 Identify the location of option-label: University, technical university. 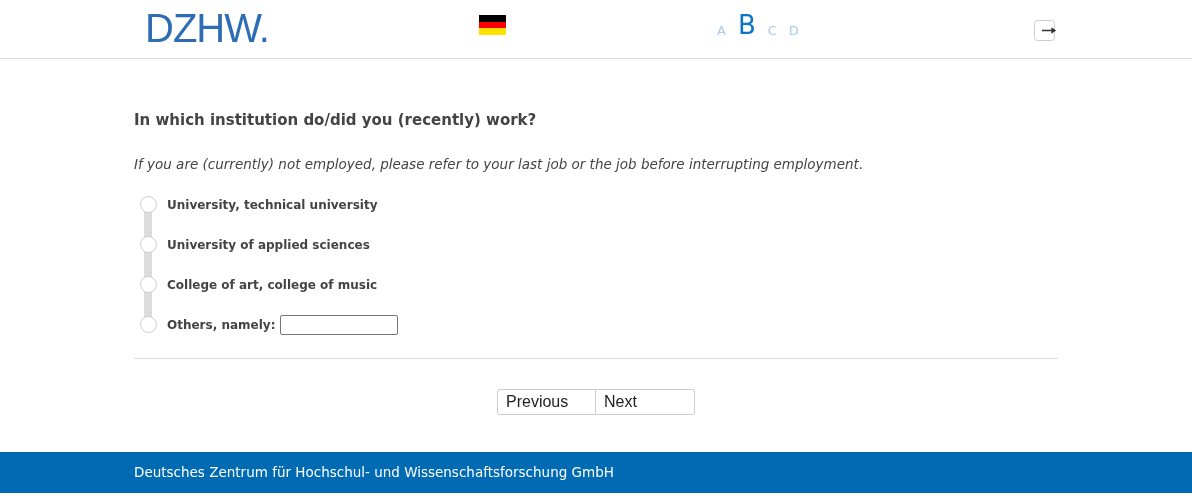
(272, 204).